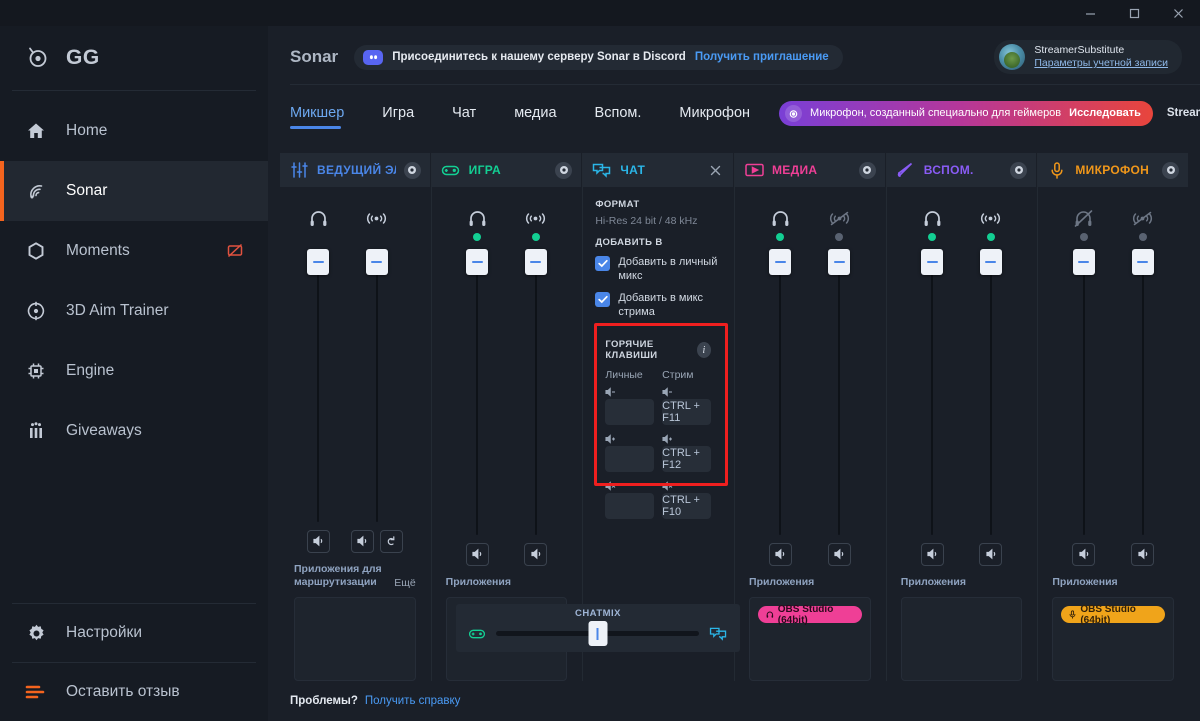 This screenshot has width=1200, height=721. Describe the element at coordinates (134, 131) in the screenshot. I see `sidebar-item-home: Home` at that location.